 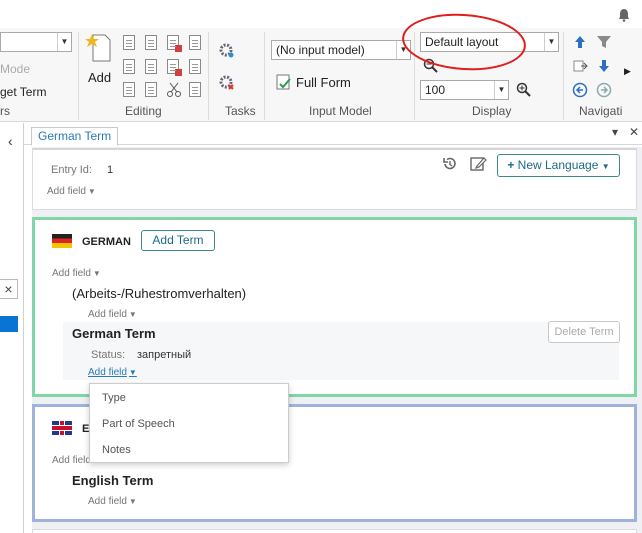 I want to click on new-language-label: New Language, so click(x=558, y=165).